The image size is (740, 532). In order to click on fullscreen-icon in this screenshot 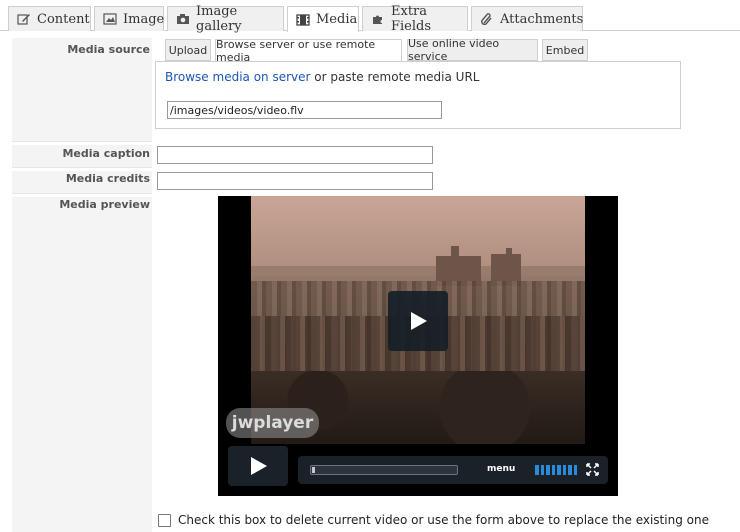, I will do `click(592, 469)`.